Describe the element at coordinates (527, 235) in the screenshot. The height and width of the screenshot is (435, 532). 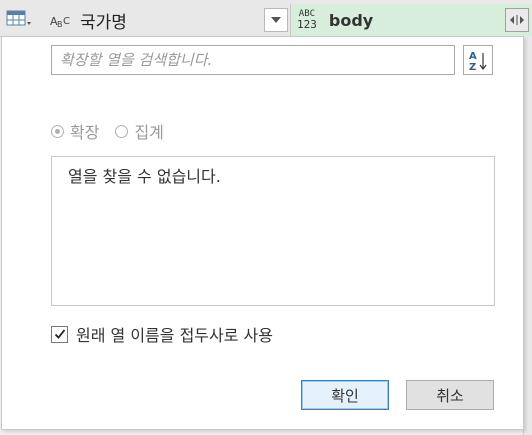
I see `background-edge` at that location.